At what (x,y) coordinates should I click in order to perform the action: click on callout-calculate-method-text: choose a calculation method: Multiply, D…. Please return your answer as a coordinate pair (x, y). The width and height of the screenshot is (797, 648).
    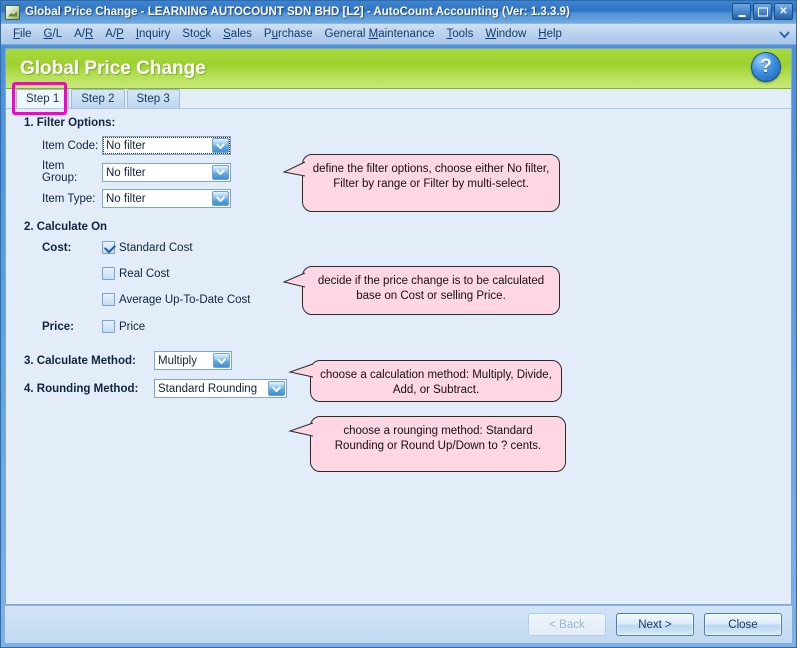
    Looking at the image, I should click on (436, 382).